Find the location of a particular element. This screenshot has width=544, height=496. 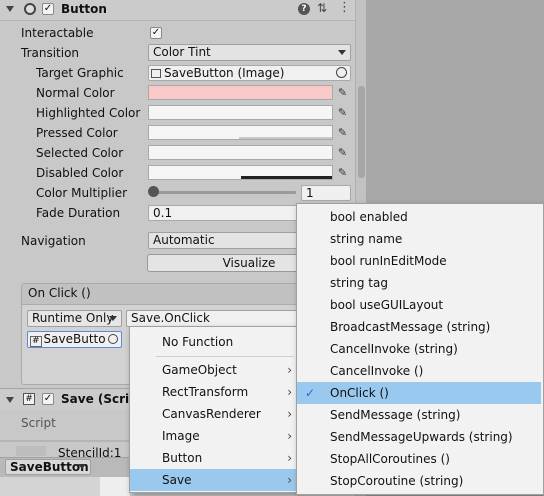

menu-item-label: CancelInvoke (string) is located at coordinates (394, 349).